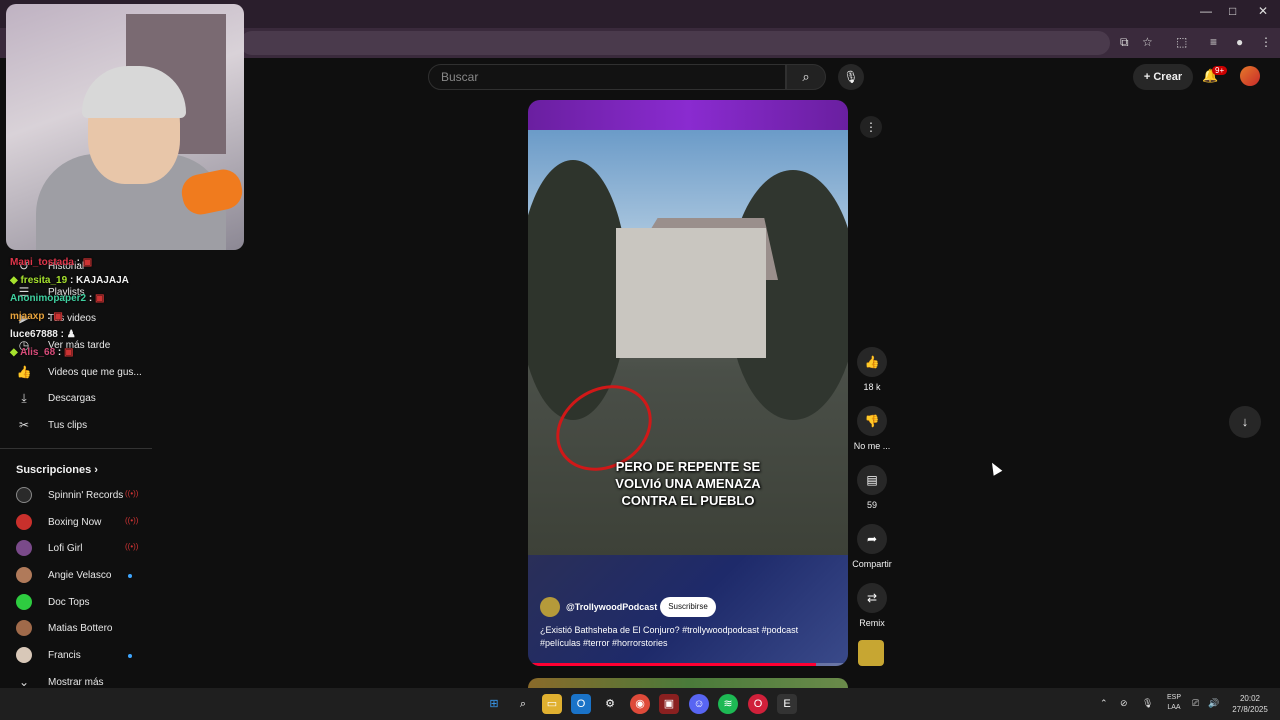 This screenshot has width=1280, height=720. Describe the element at coordinates (1213, 42) in the screenshot. I see `media-control-icon: ≡` at that location.